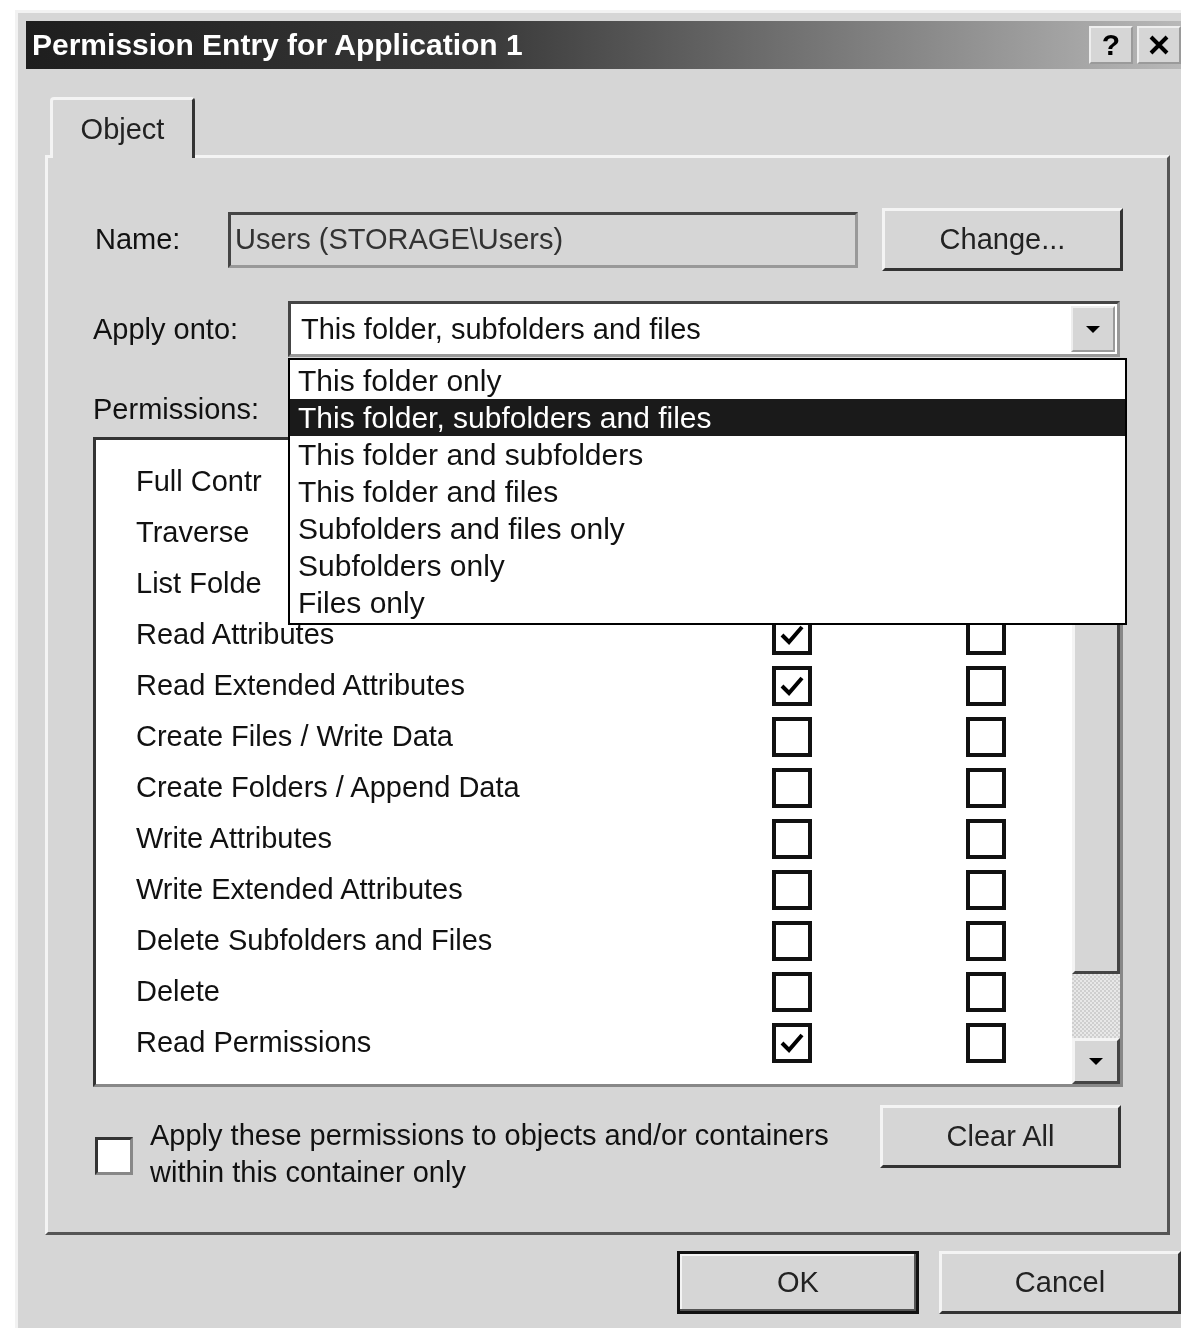  I want to click on dropdown-option: Subfolders and files only, so click(707, 528).